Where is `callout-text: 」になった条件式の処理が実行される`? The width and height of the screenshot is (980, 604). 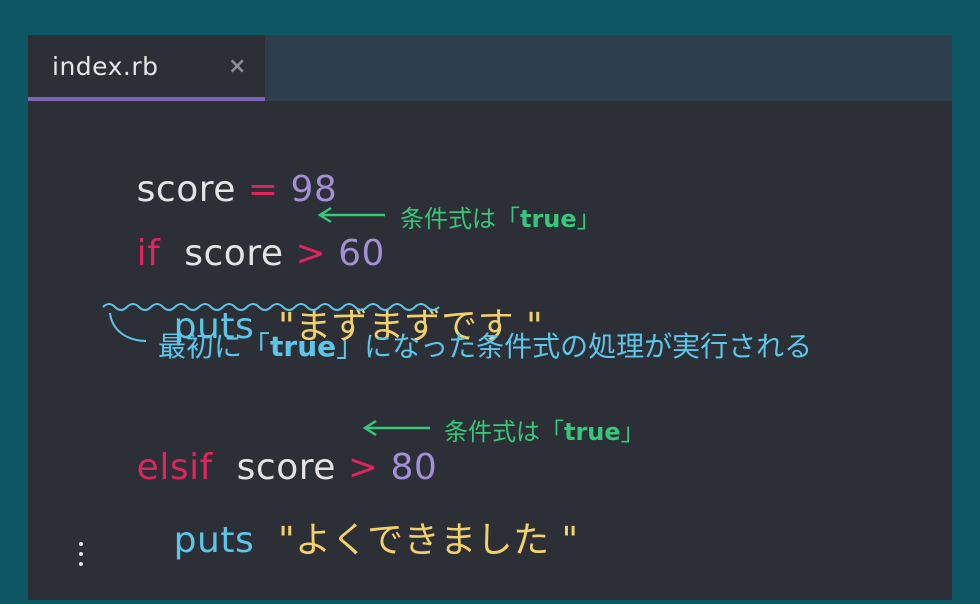 callout-text: 」になった条件式の処理が実行される is located at coordinates (574, 346).